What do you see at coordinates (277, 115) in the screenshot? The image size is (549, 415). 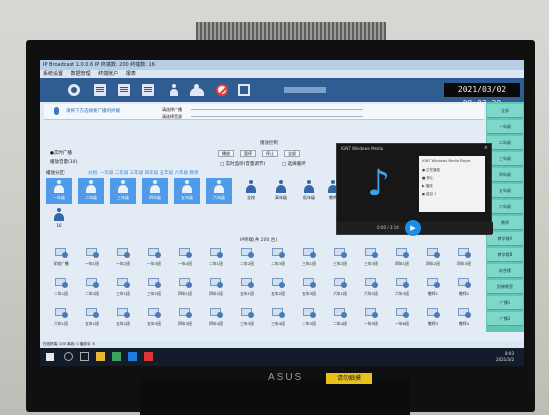 I see `source-field` at bounding box center [277, 115].